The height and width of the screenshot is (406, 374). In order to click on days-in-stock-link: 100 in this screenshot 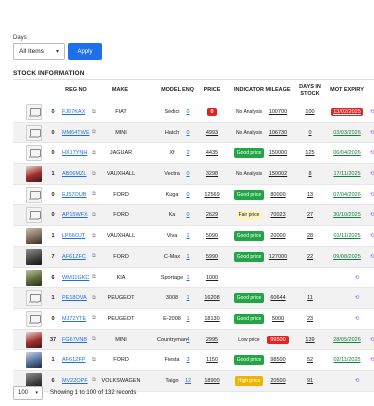, I will do `click(309, 112)`.